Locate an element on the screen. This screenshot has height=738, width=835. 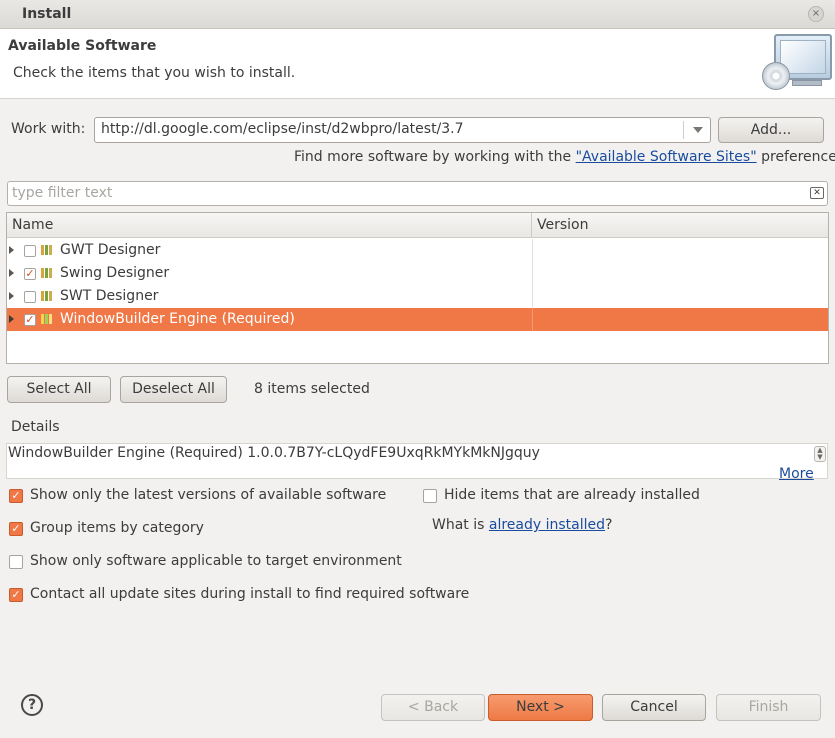
row-name: WindowBuilder Engine (Required) is located at coordinates (177, 319).